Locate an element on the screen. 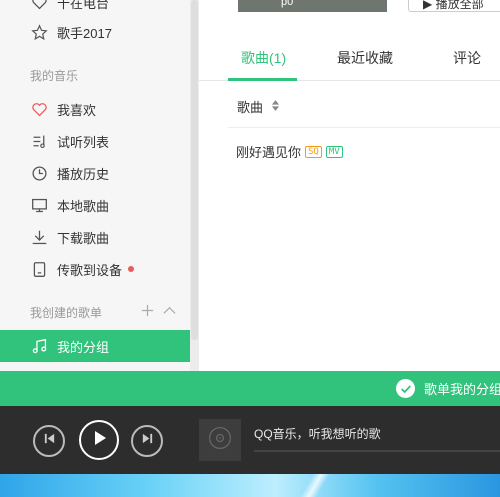 This screenshot has width=500, height=497. sidebar-item-trial-list: 试听列表 is located at coordinates (95, 141).